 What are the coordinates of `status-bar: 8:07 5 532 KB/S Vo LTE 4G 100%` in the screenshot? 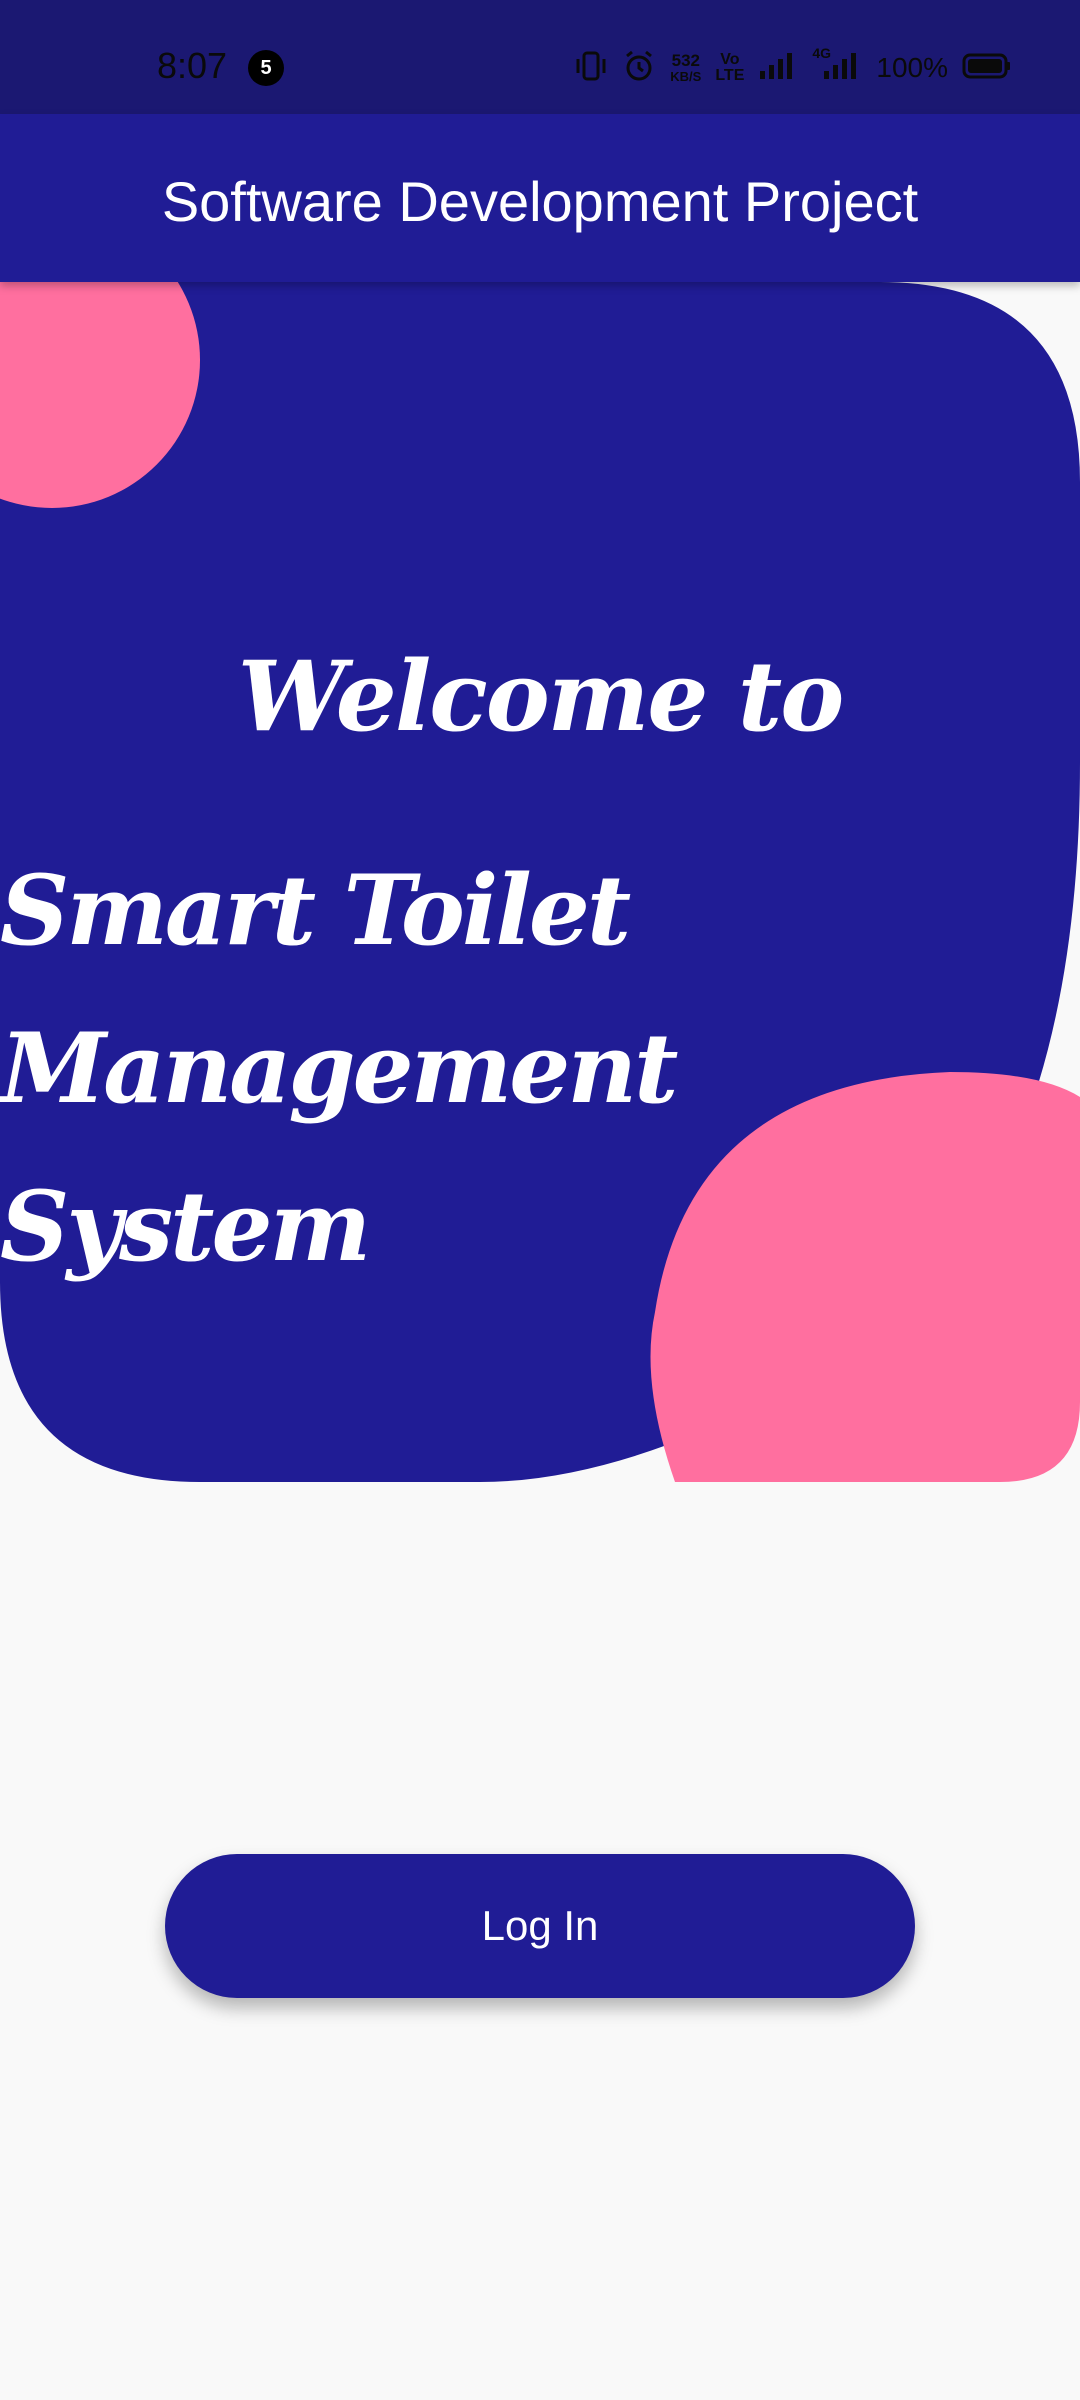 It's located at (540, 57).